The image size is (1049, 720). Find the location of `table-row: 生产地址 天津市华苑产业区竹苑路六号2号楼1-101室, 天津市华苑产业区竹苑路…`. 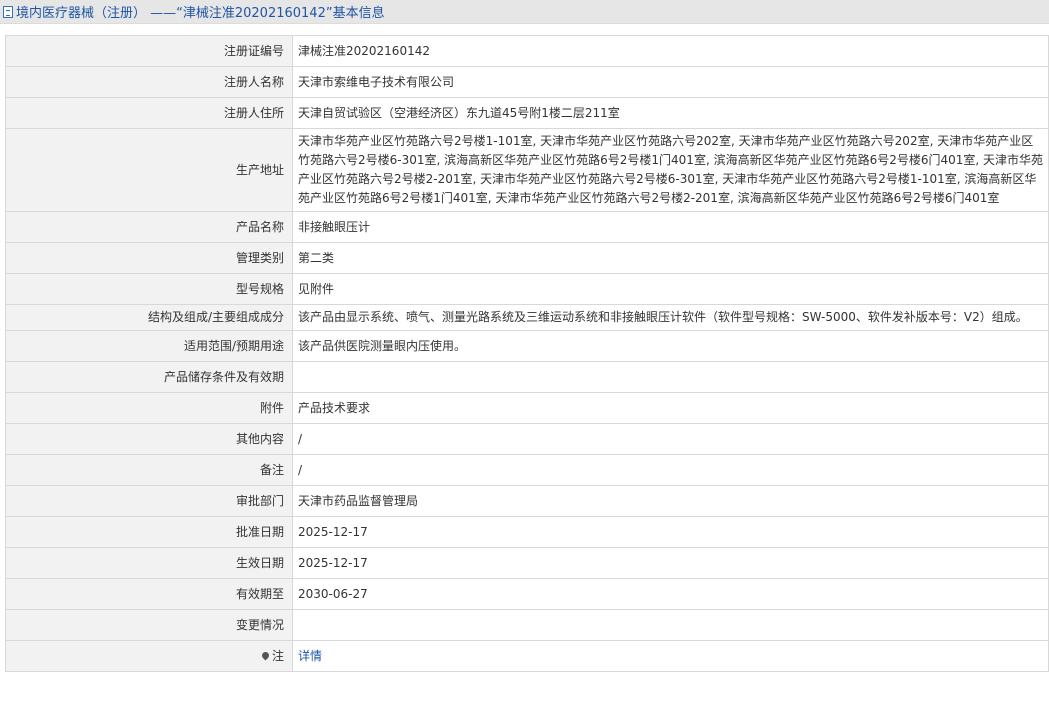

table-row: 生产地址 天津市华苑产业区竹苑路六号2号楼1-101室, 天津市华苑产业区竹苑路… is located at coordinates (527, 170).